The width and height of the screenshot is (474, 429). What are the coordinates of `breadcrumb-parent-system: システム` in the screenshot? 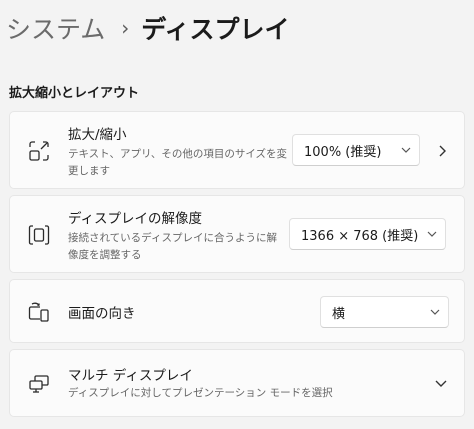 It's located at (55, 28).